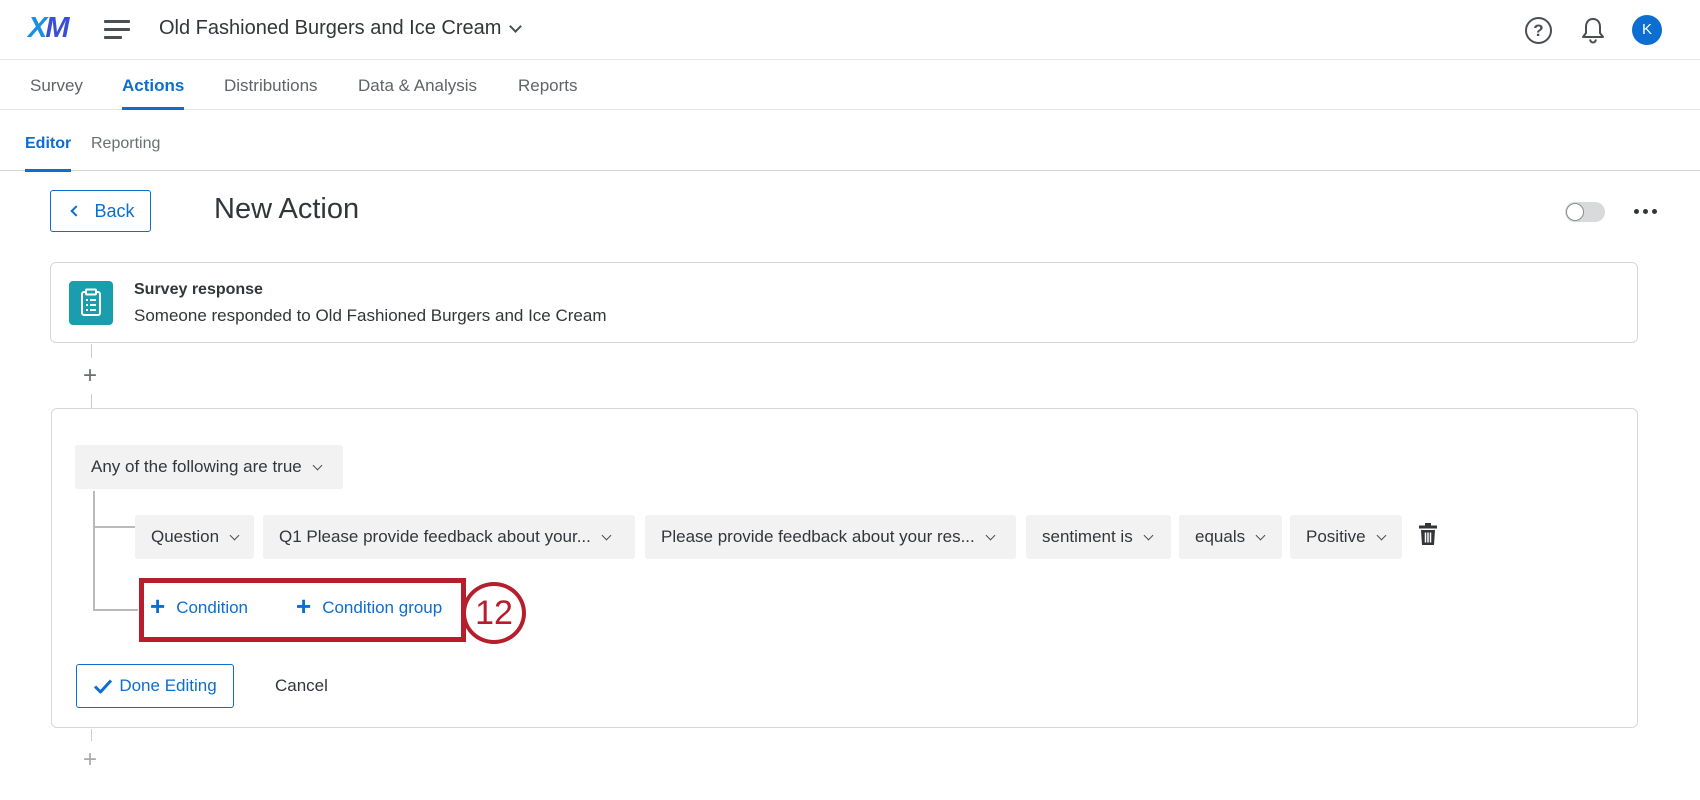 This screenshot has width=1700, height=800. I want to click on hamburger-menu-icon, so click(117, 29).